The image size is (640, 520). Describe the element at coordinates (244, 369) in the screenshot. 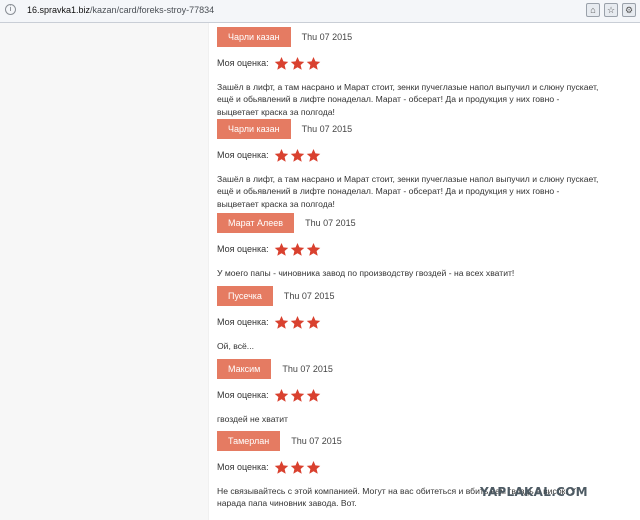

I see `review-author: Максим` at that location.